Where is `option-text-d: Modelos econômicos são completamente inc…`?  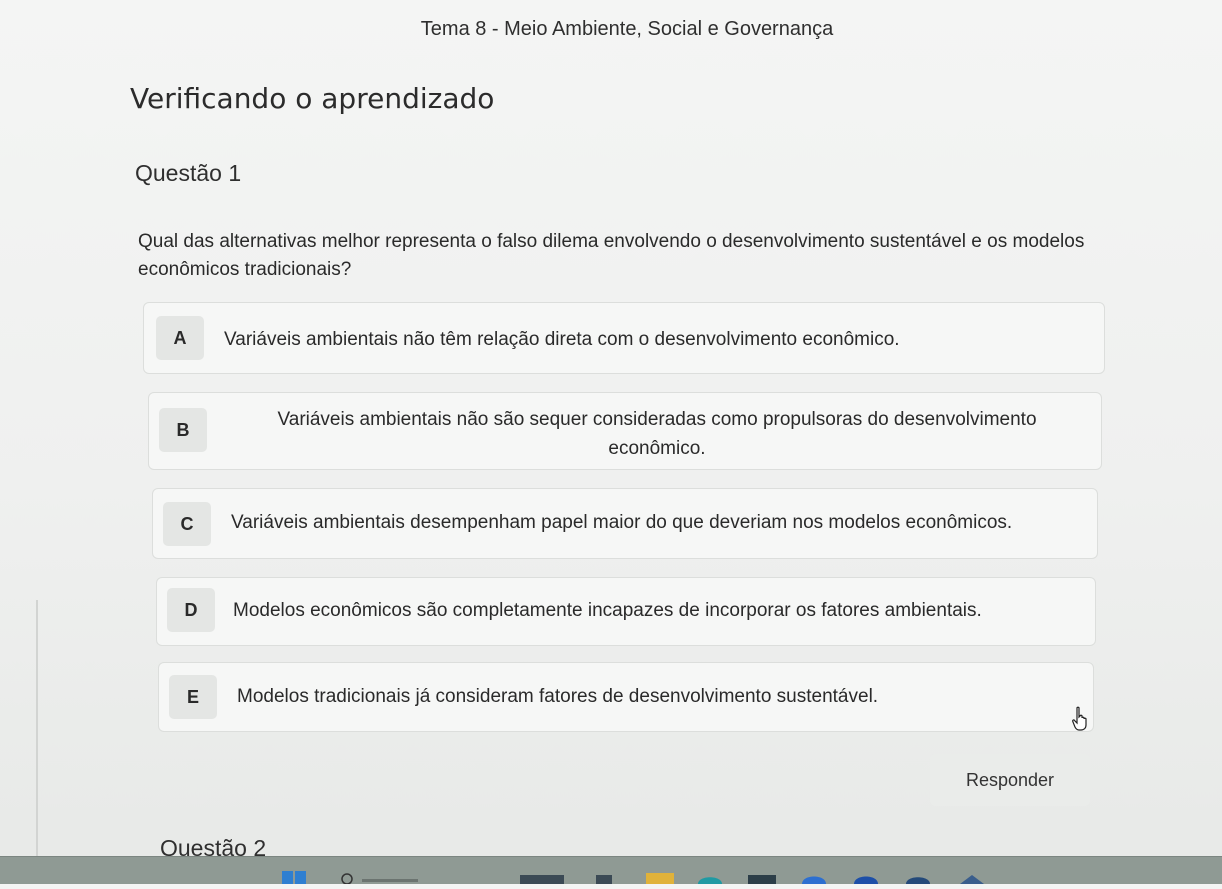 option-text-d: Modelos econômicos são completamente inc… is located at coordinates (607, 610).